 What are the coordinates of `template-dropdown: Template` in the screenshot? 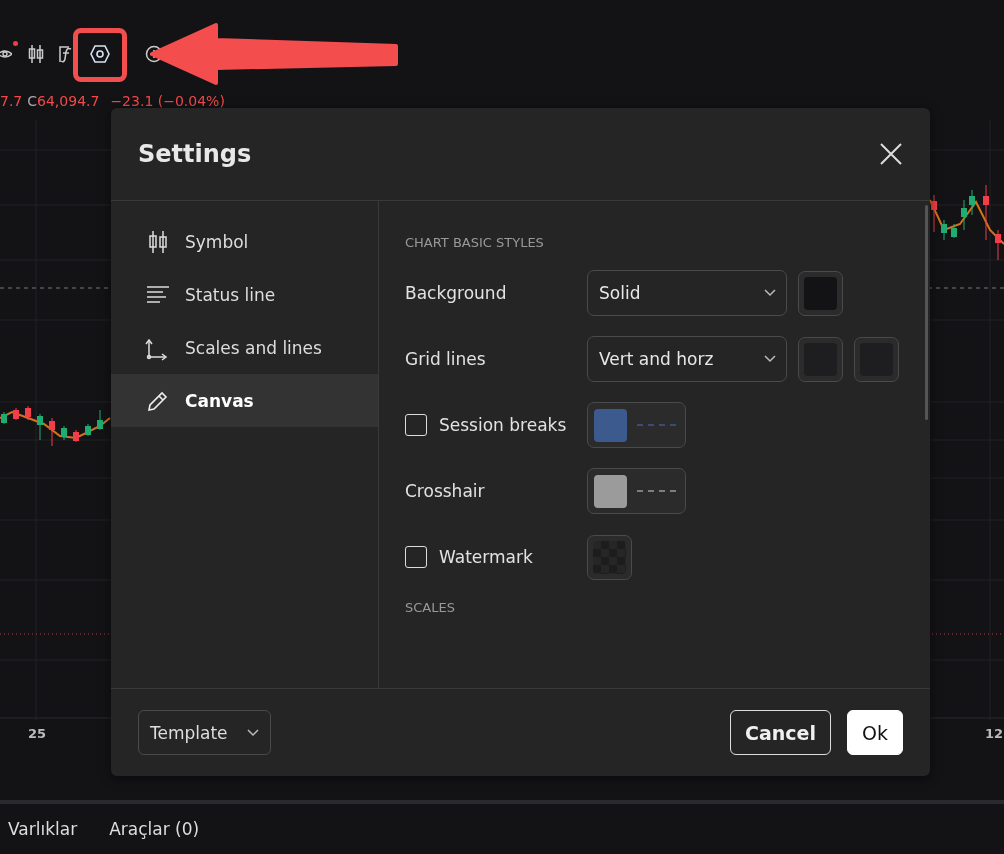 It's located at (204, 732).